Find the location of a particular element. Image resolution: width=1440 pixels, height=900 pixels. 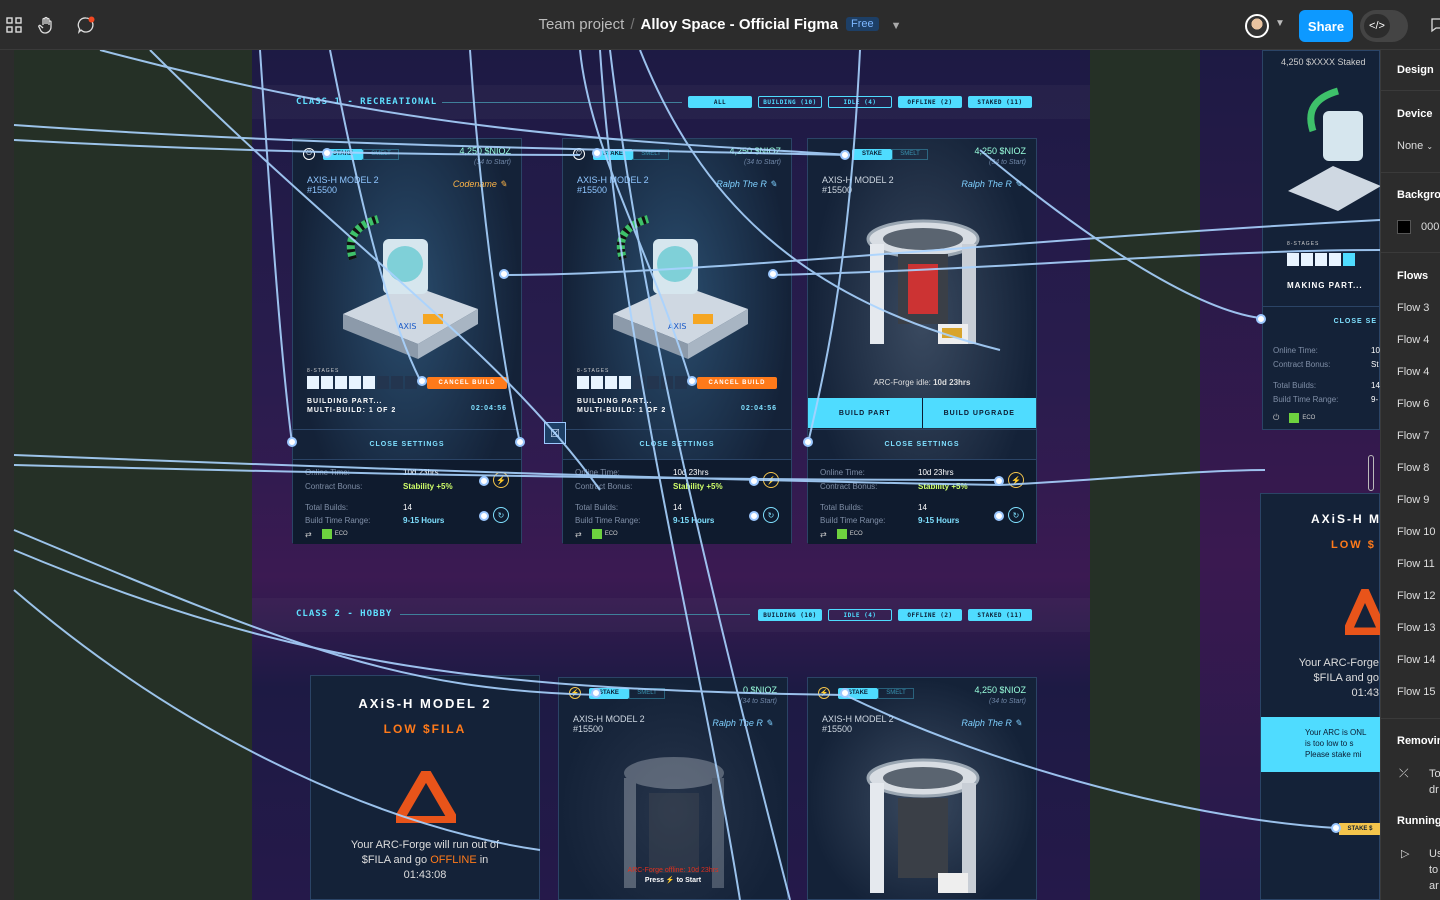

stake-button: STAKE is located at coordinates (872, 154).